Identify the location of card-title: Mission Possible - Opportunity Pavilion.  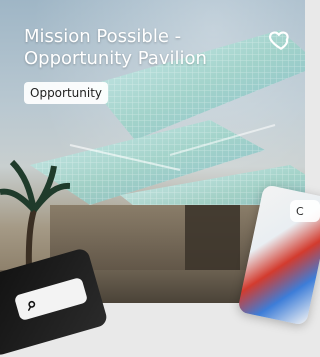
(115, 47).